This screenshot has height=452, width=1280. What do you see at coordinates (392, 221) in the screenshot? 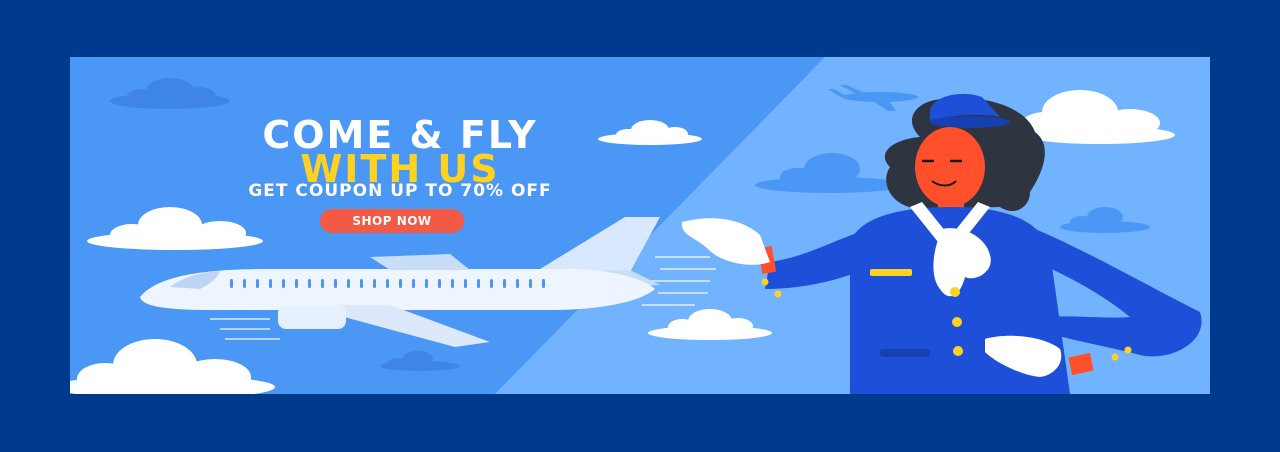
I see `shop-now-button: SHOP NOW` at bounding box center [392, 221].